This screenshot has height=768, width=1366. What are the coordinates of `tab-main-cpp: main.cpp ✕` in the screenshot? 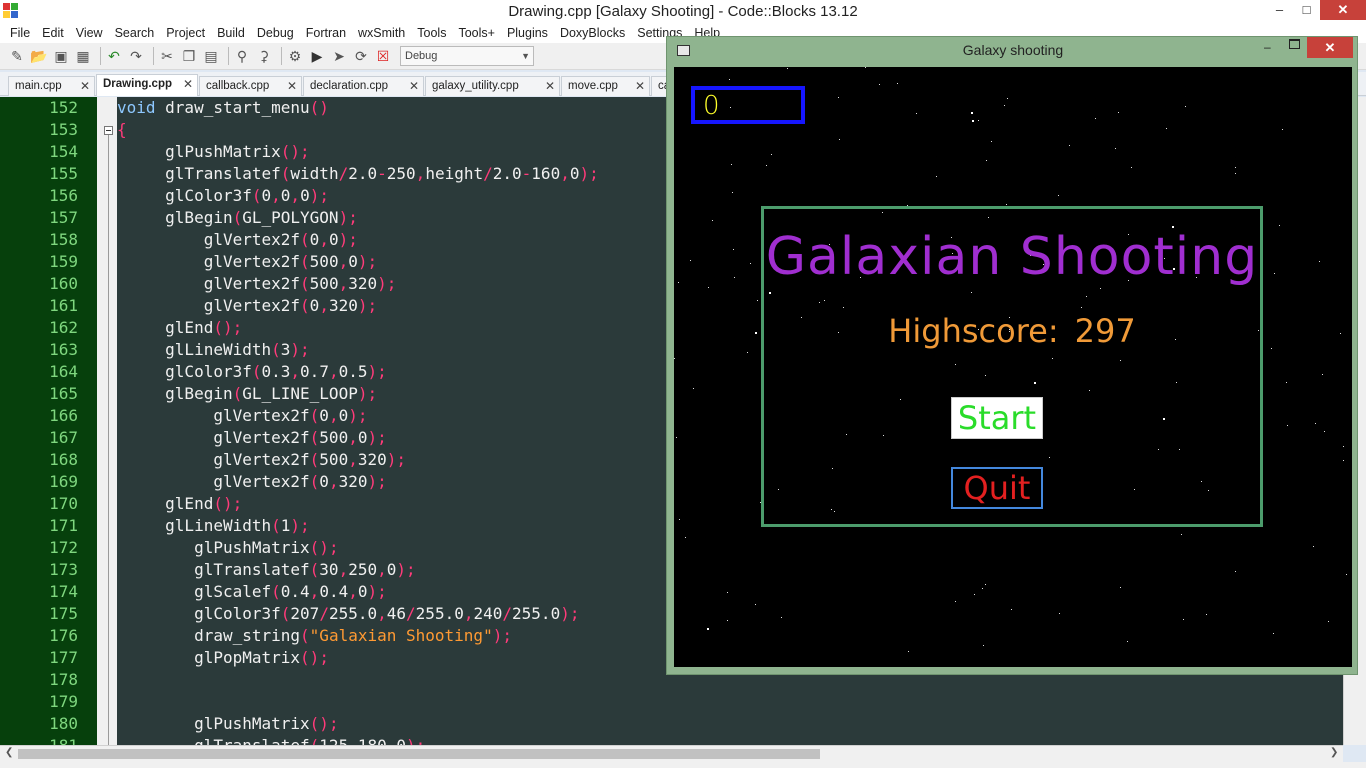 It's located at (51, 86).